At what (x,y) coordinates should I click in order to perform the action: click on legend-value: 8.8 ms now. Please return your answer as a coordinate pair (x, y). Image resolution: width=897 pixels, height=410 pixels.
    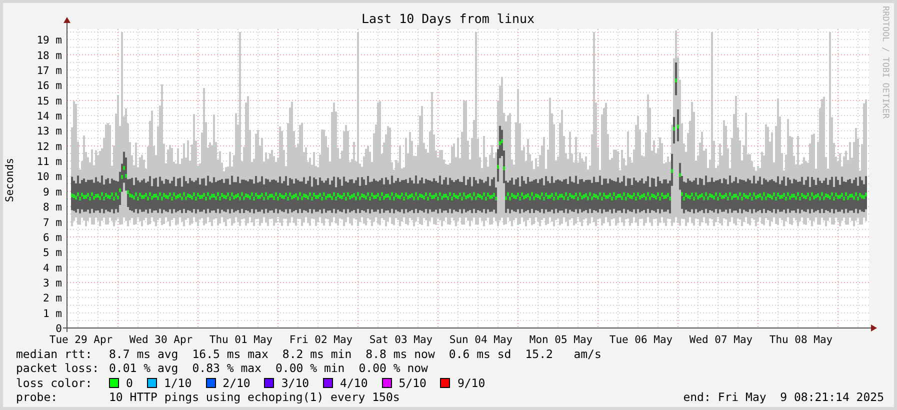
    Looking at the image, I should click on (400, 354).